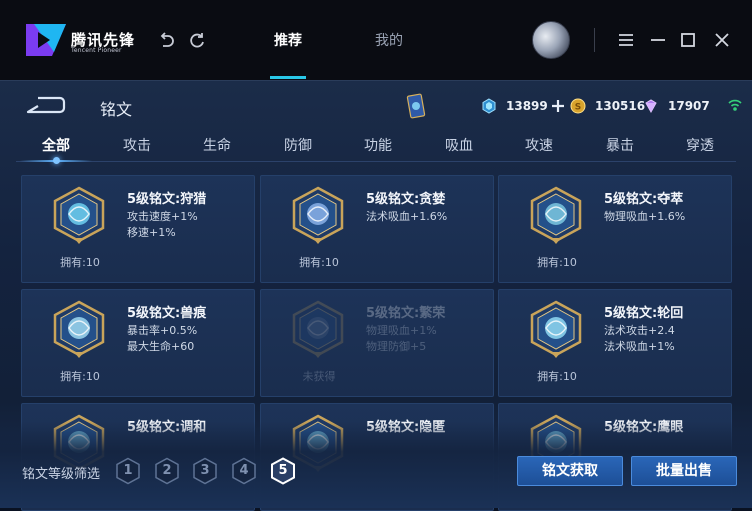  What do you see at coordinates (416, 106) in the screenshot?
I see `inscription-page-card-icon` at bounding box center [416, 106].